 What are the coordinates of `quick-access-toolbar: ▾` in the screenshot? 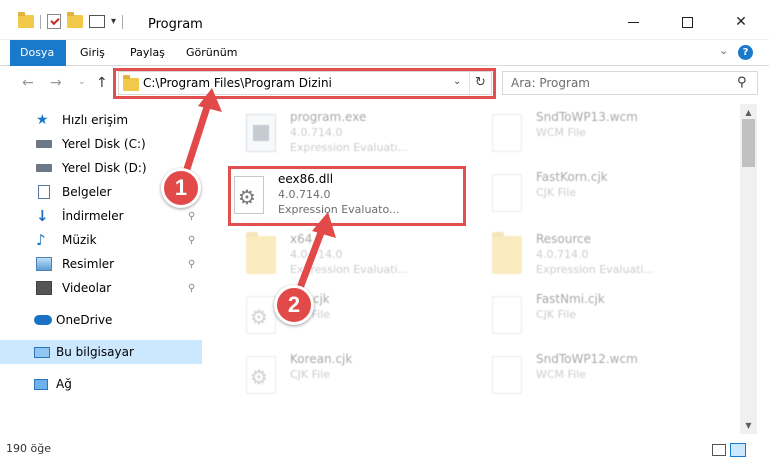 It's located at (71, 20).